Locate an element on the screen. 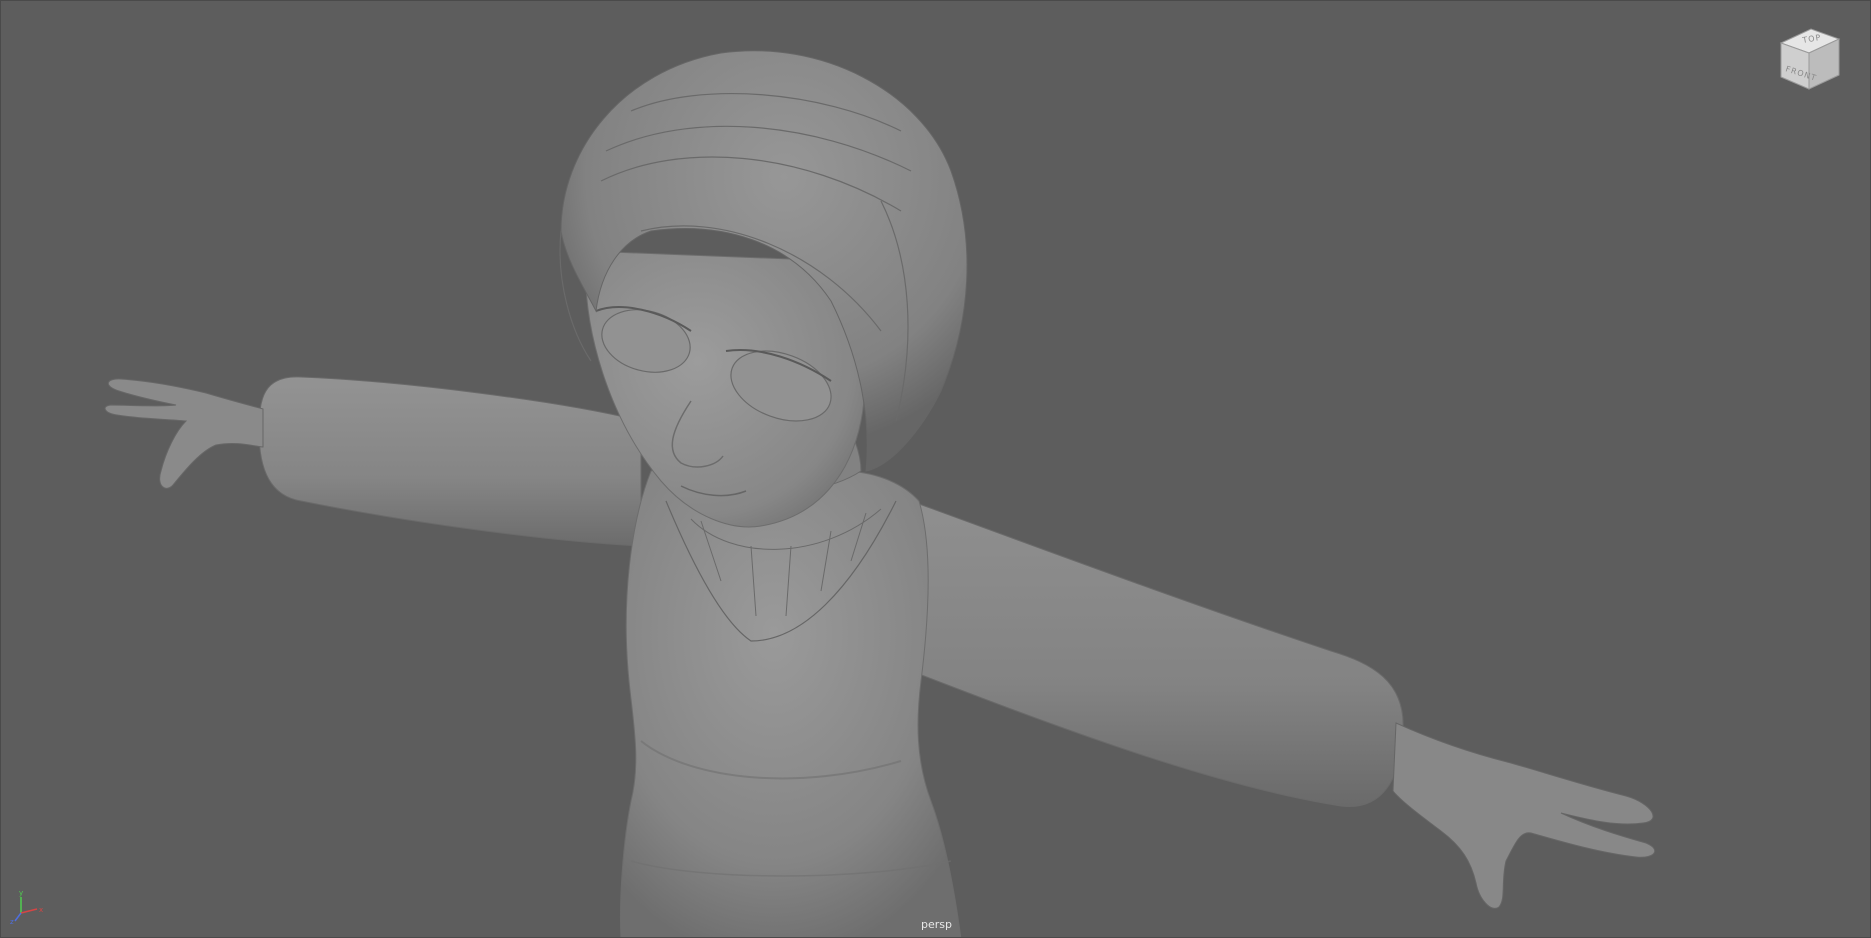  viewcube: TOP FRONT is located at coordinates (1809, 59).